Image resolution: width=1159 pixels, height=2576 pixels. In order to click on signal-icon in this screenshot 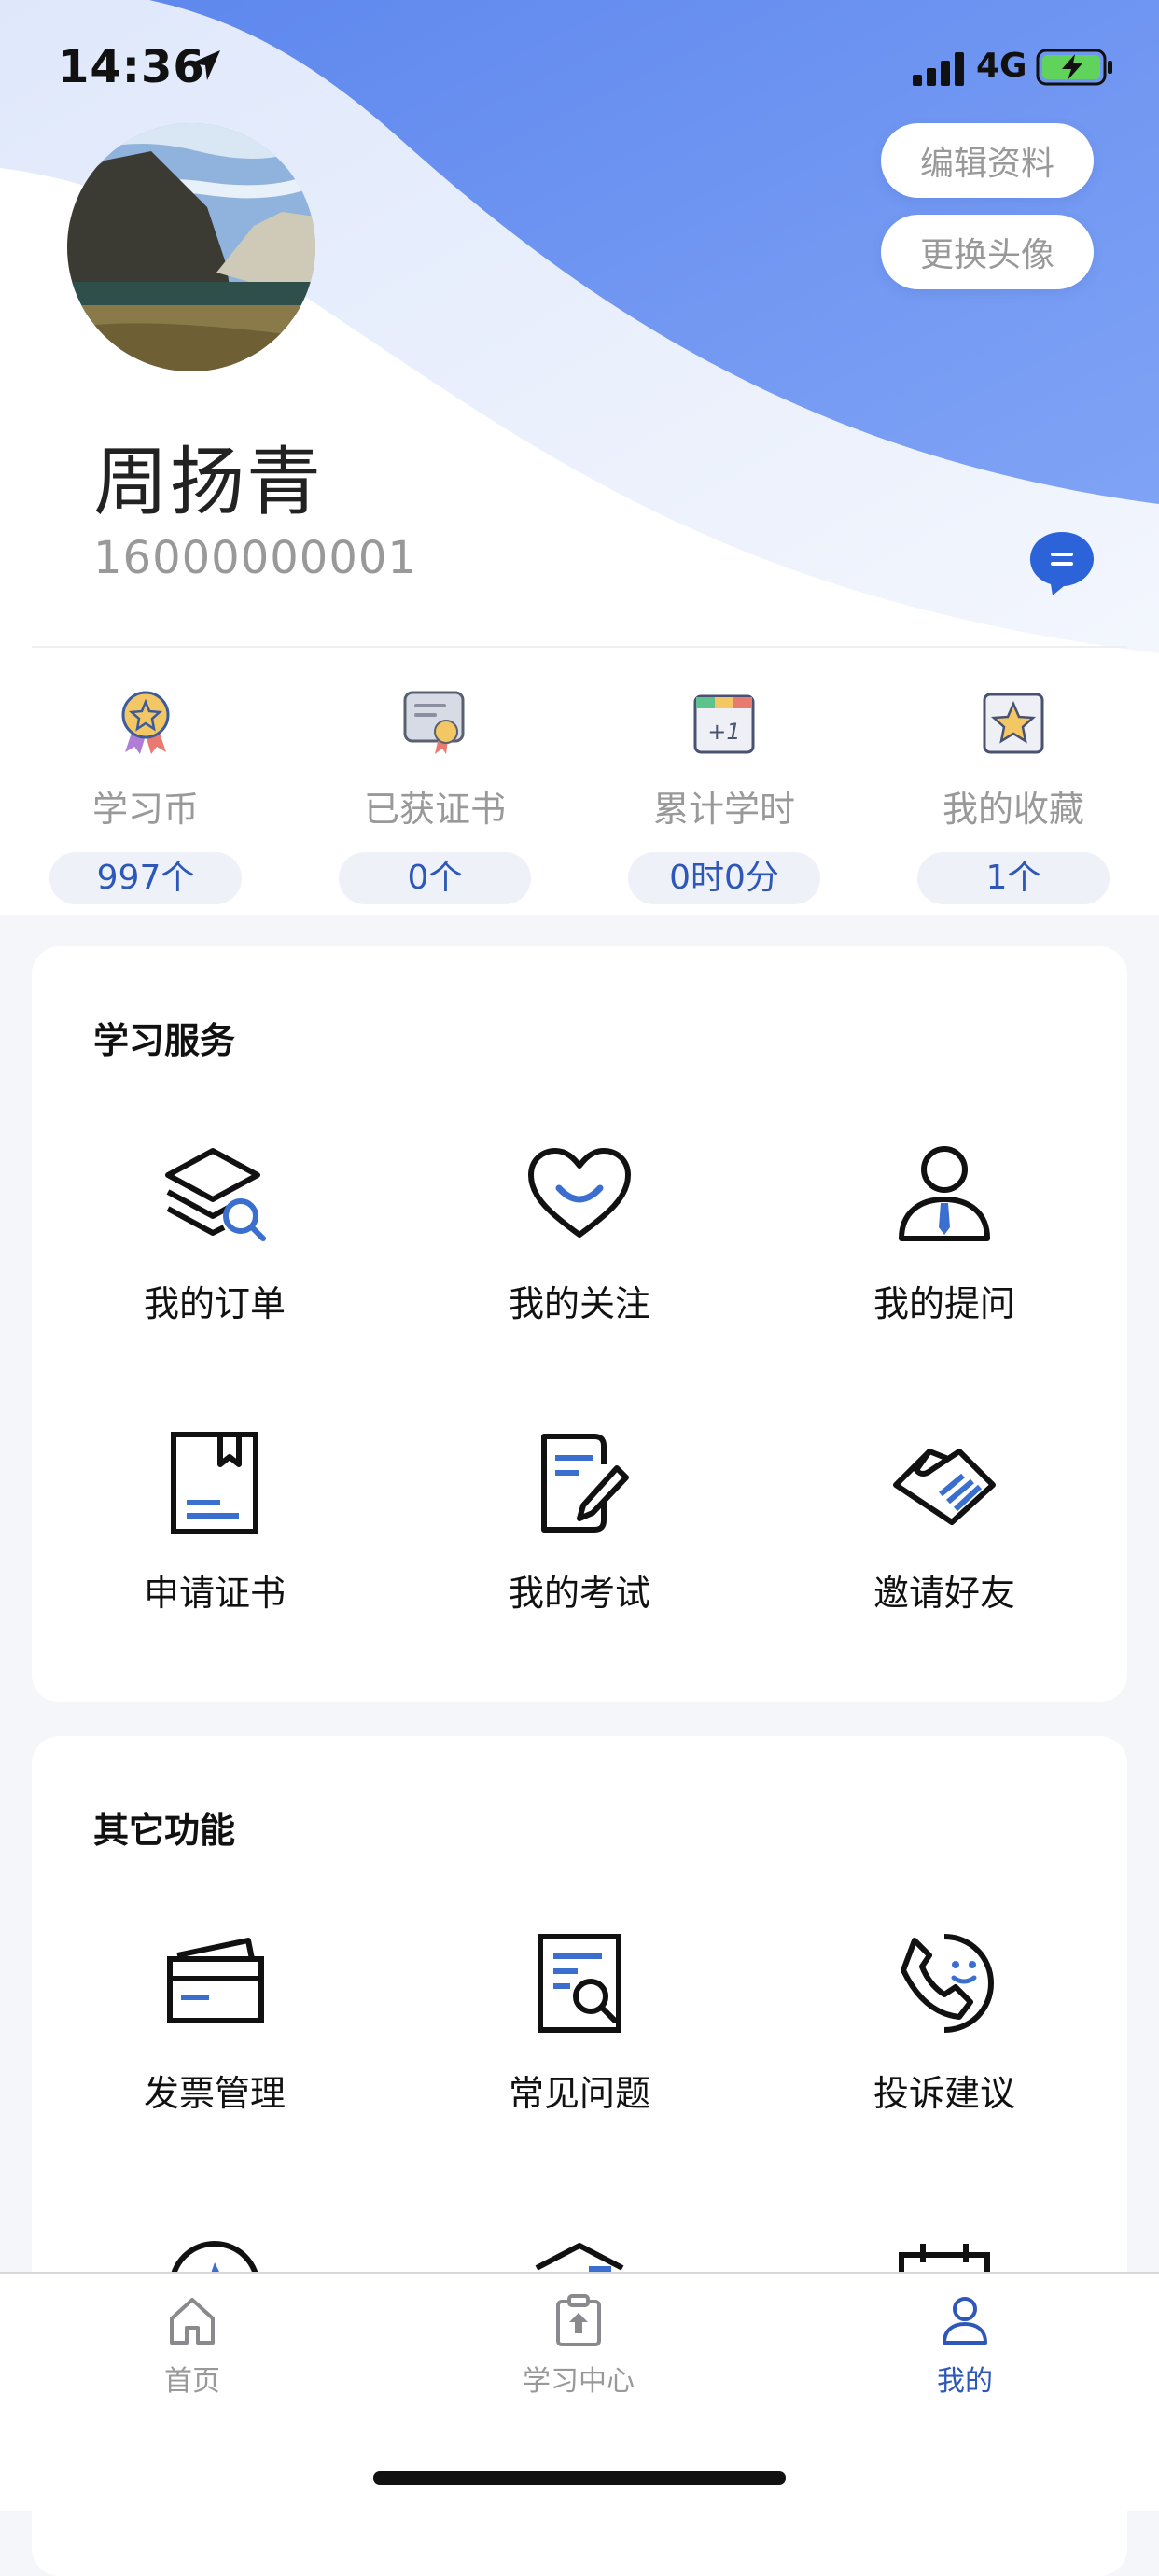, I will do `click(940, 71)`.